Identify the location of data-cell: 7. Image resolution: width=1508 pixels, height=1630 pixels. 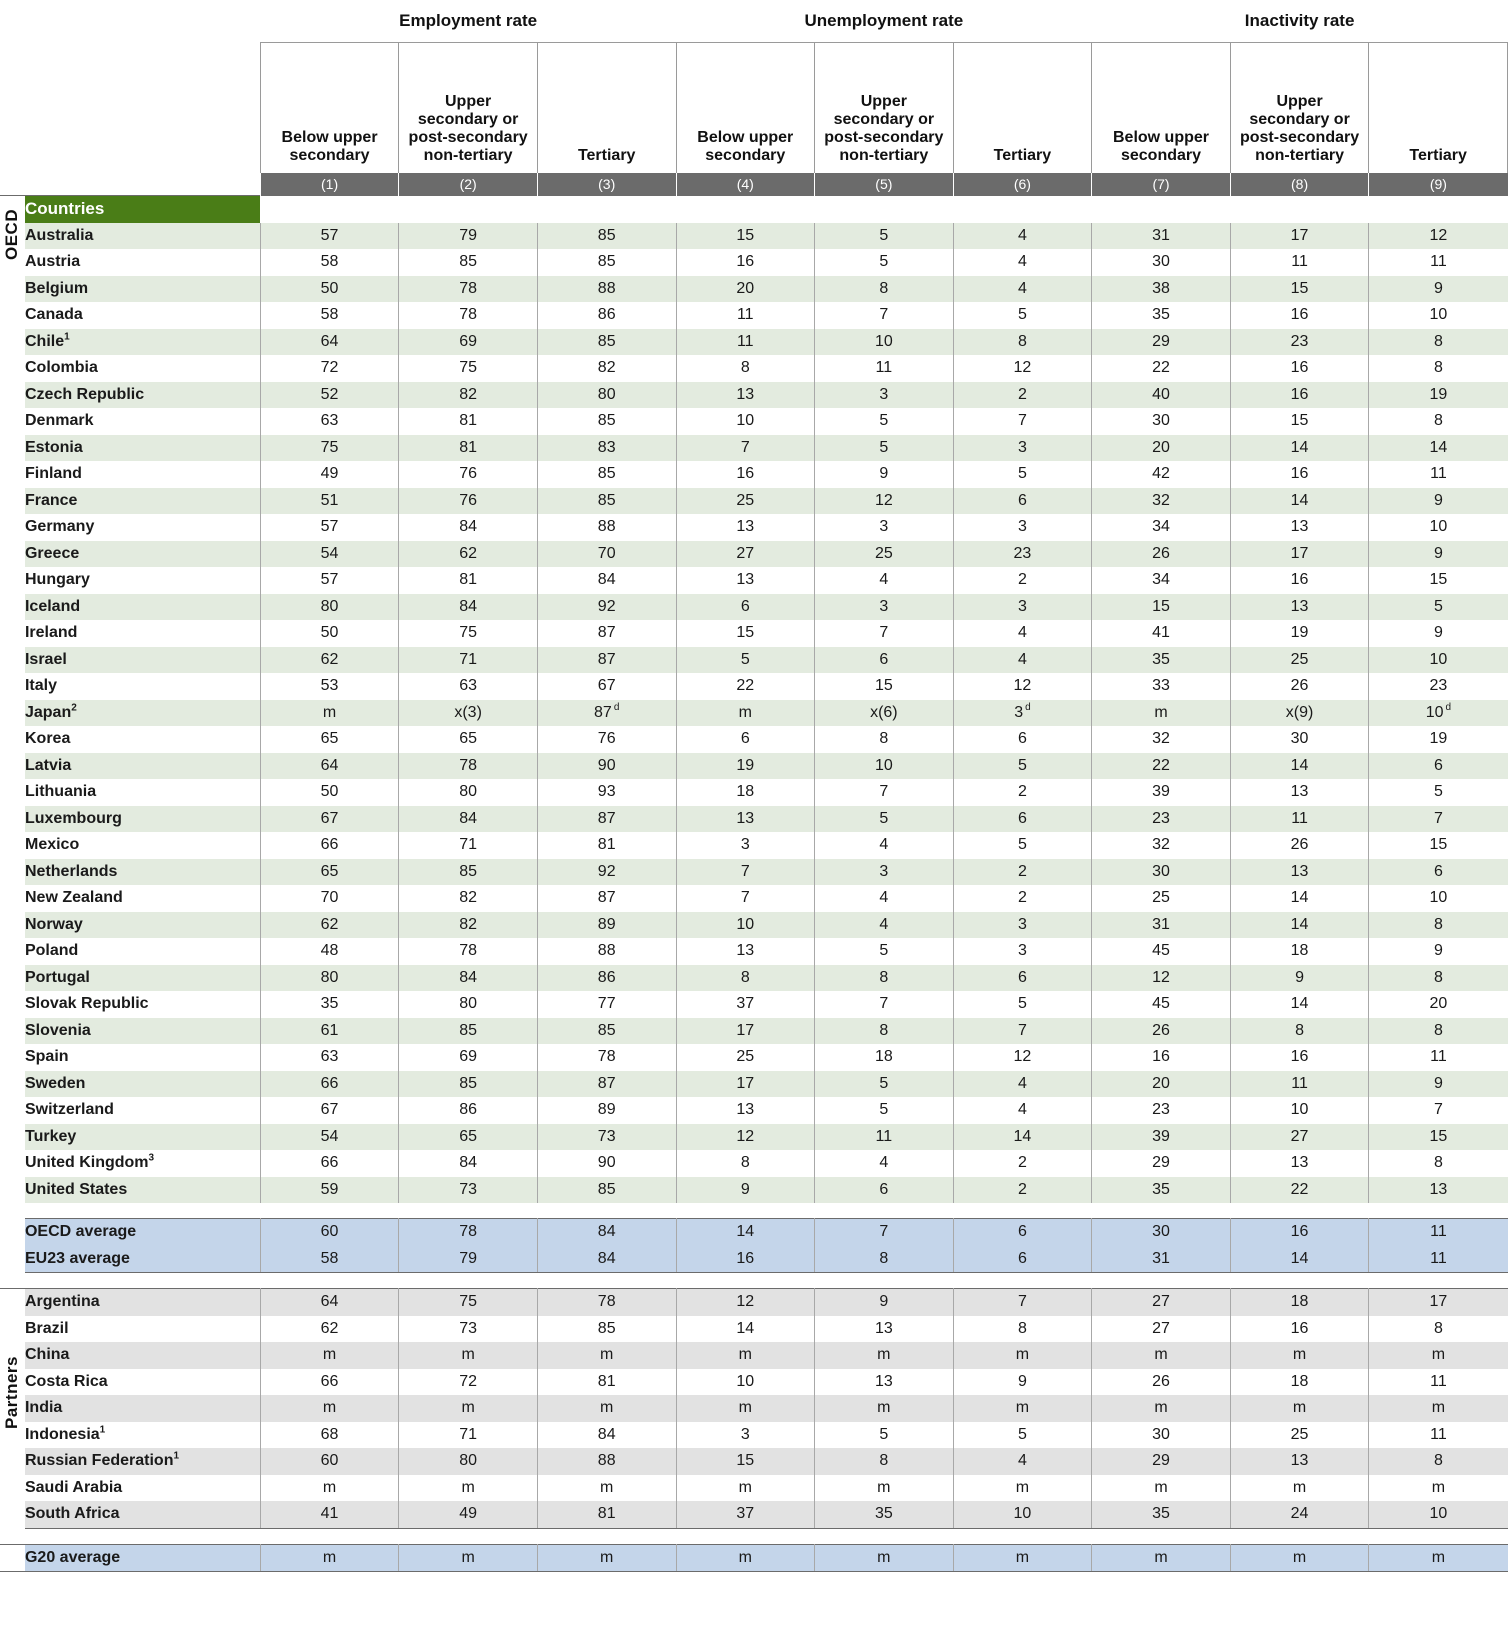
(884, 1232).